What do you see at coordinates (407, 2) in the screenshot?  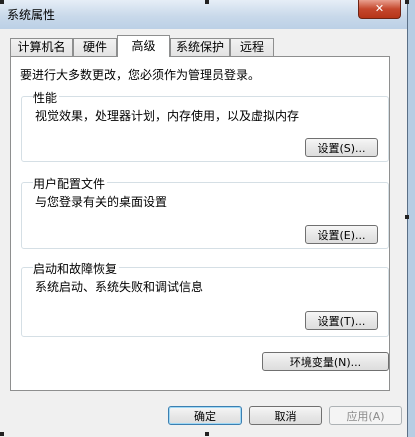 I see `resize-handle-top-right` at bounding box center [407, 2].